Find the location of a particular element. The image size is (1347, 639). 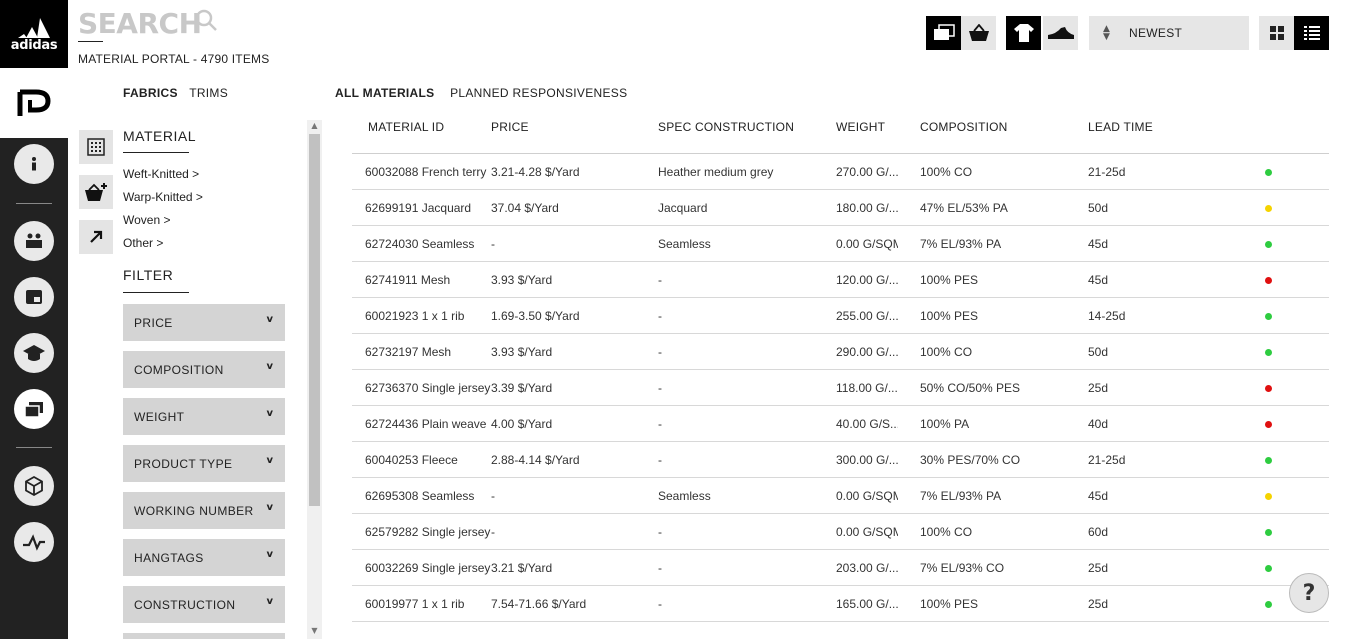

sort-value: NEWEST is located at coordinates (1156, 33).